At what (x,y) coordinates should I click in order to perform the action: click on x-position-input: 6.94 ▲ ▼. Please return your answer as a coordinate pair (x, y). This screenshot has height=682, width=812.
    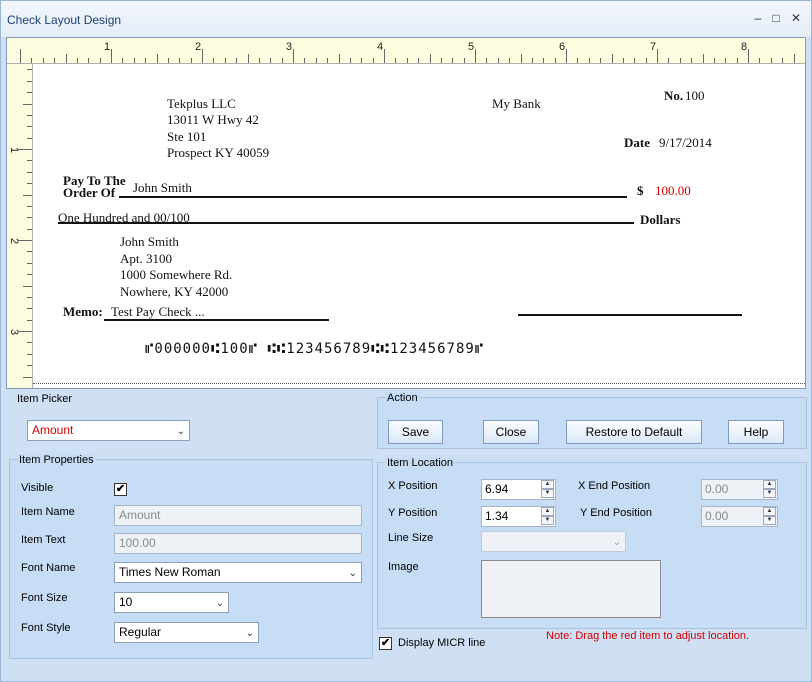
    Looking at the image, I should click on (518, 489).